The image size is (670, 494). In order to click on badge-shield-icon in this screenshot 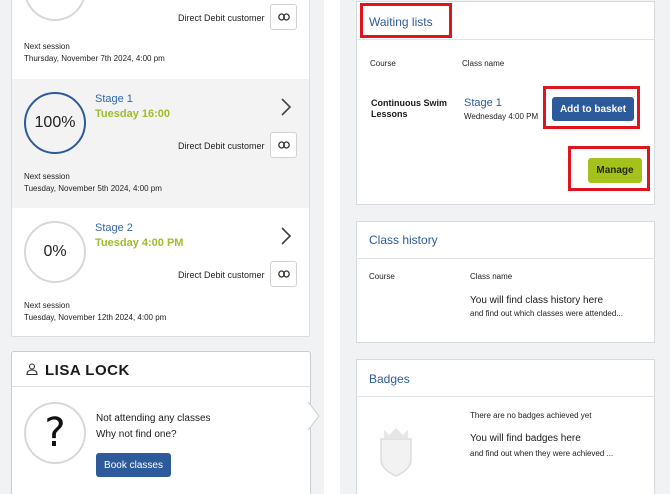, I will do `click(396, 452)`.